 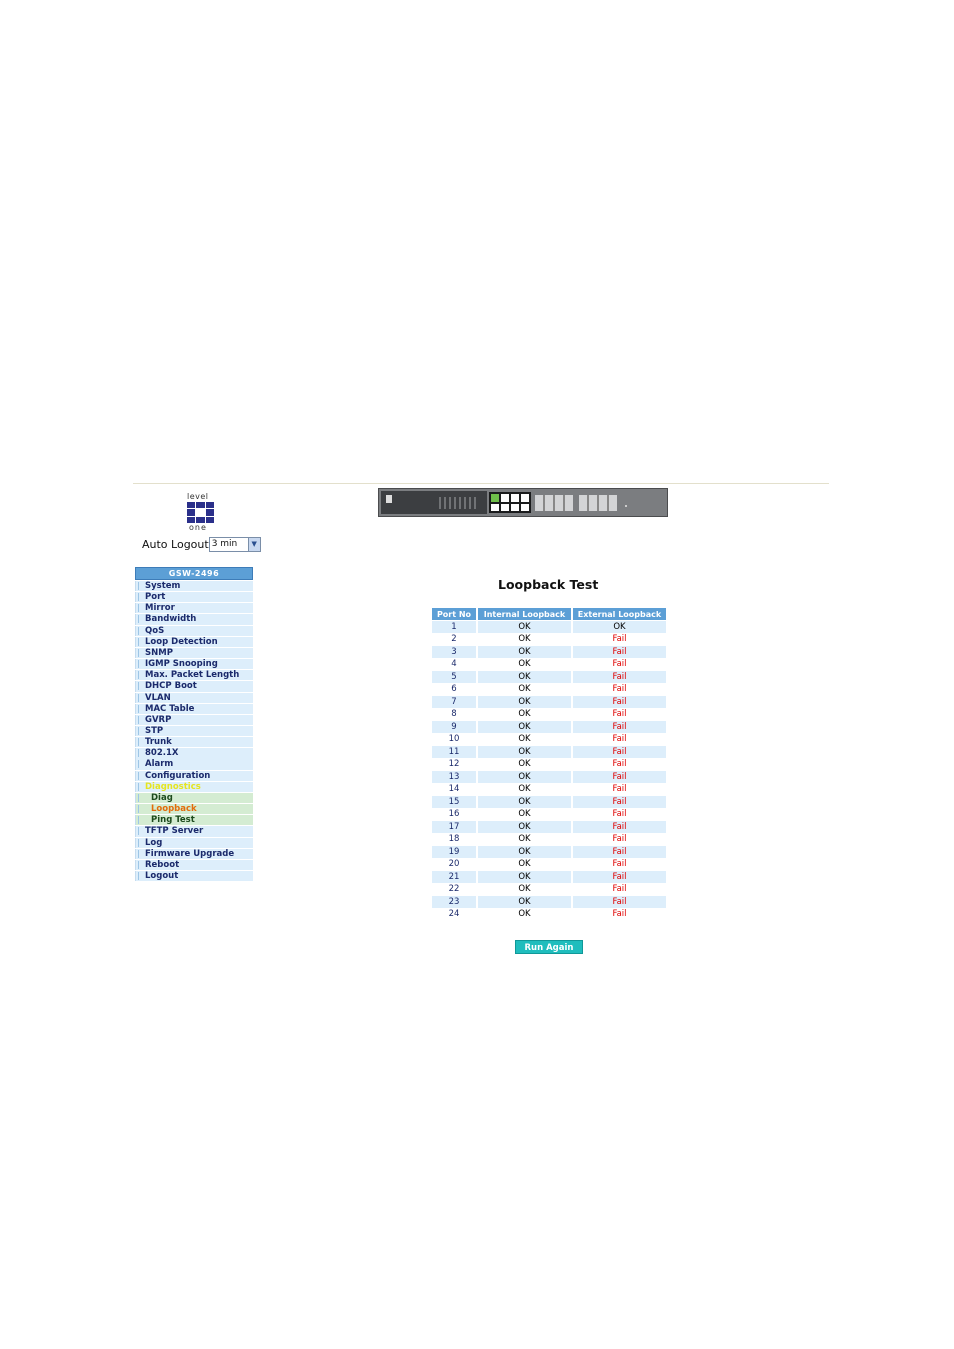 What do you see at coordinates (194, 764) in the screenshot?
I see `sidebar-item-alarm: Alarm` at bounding box center [194, 764].